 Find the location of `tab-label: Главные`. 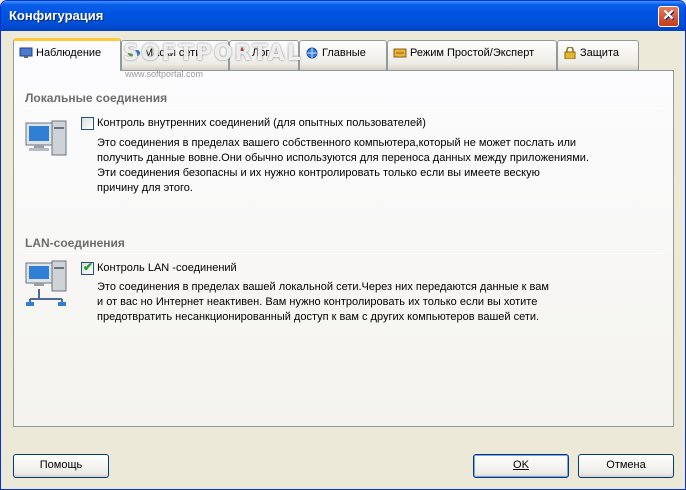

tab-label: Главные is located at coordinates (344, 53).